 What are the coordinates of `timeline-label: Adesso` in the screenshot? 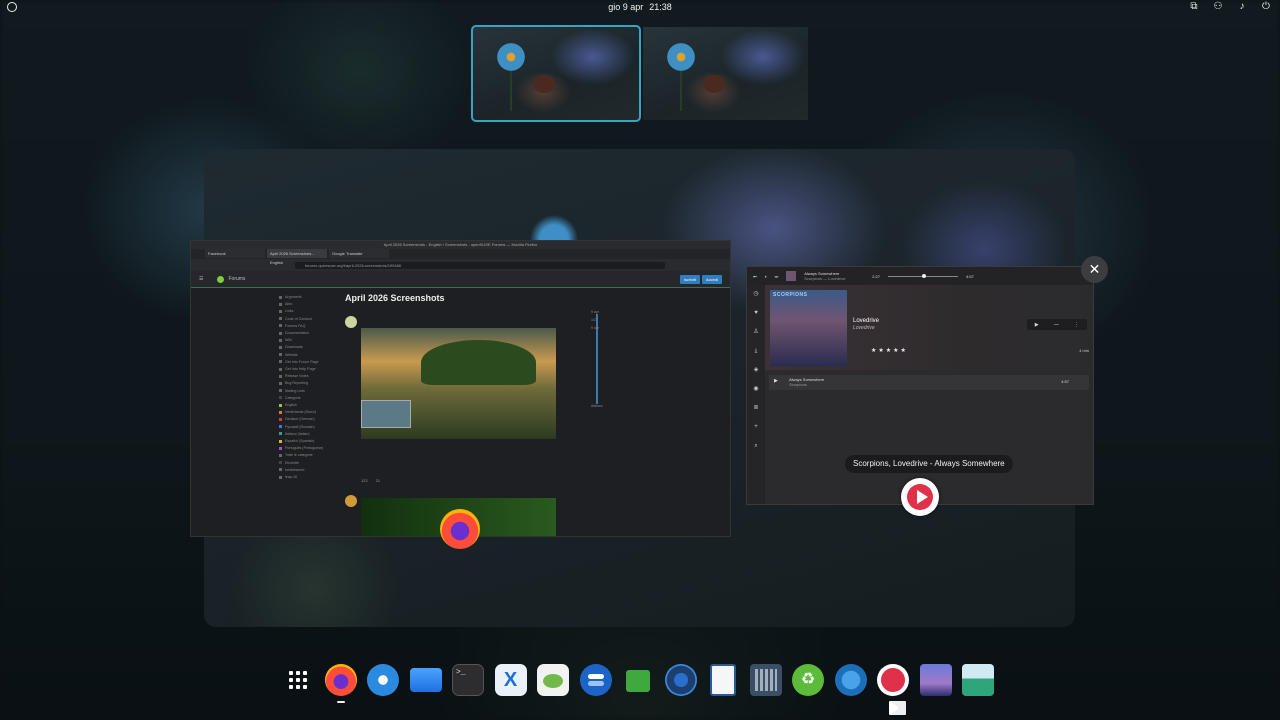 It's located at (597, 406).